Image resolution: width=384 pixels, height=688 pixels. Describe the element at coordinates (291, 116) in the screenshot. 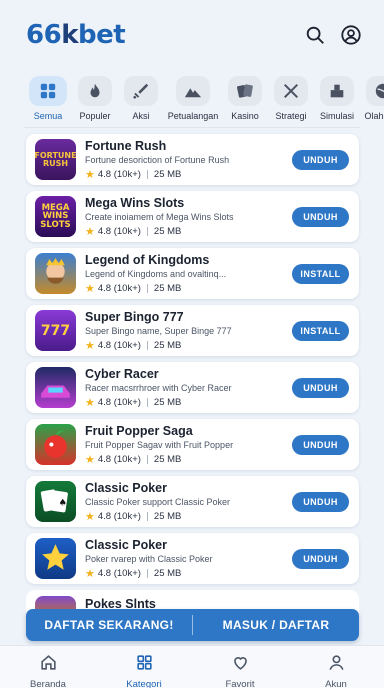

I see `category-label: Strategi` at that location.